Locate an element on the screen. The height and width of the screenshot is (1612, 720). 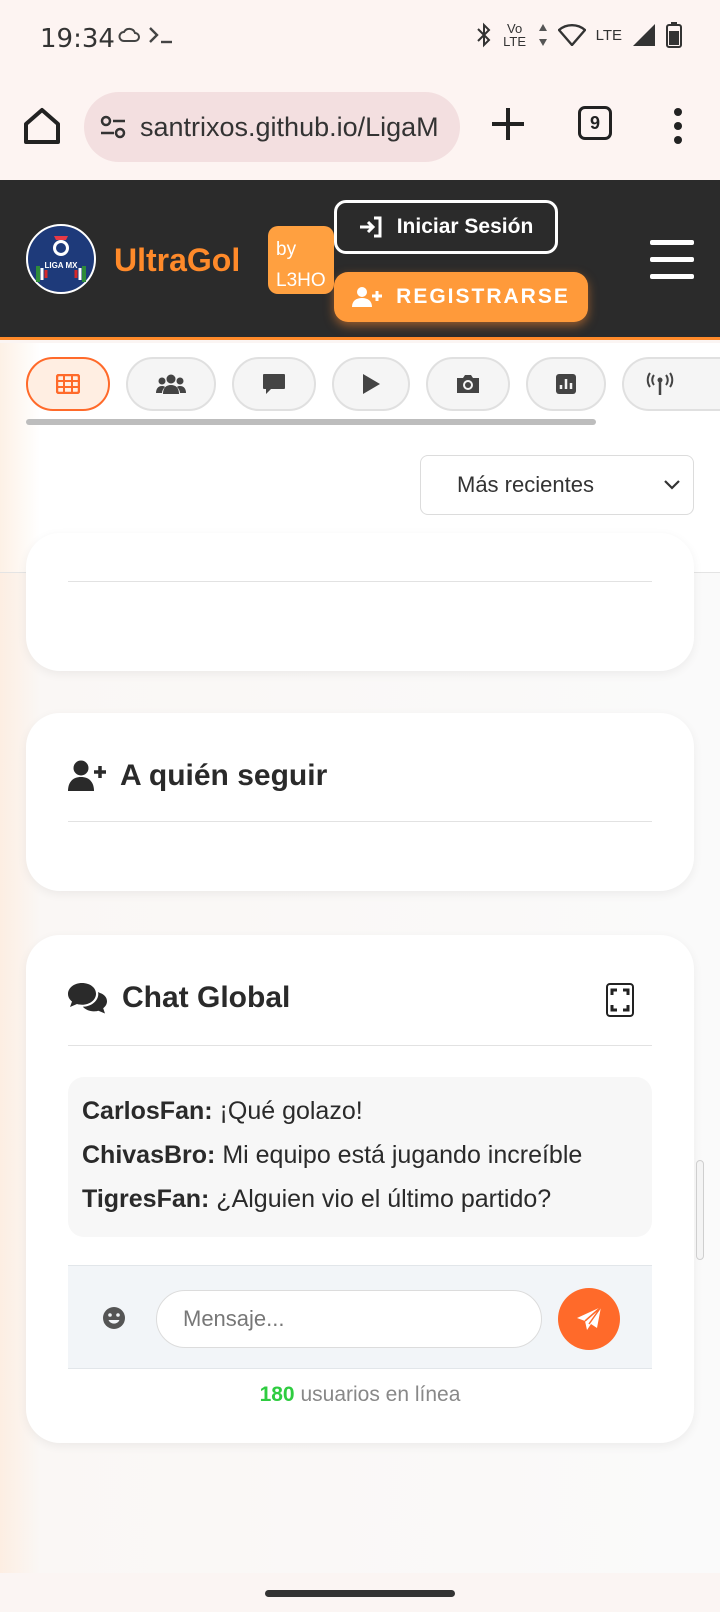
liga-mx-logo-graphic: LIGA MX is located at coordinates (61, 259).